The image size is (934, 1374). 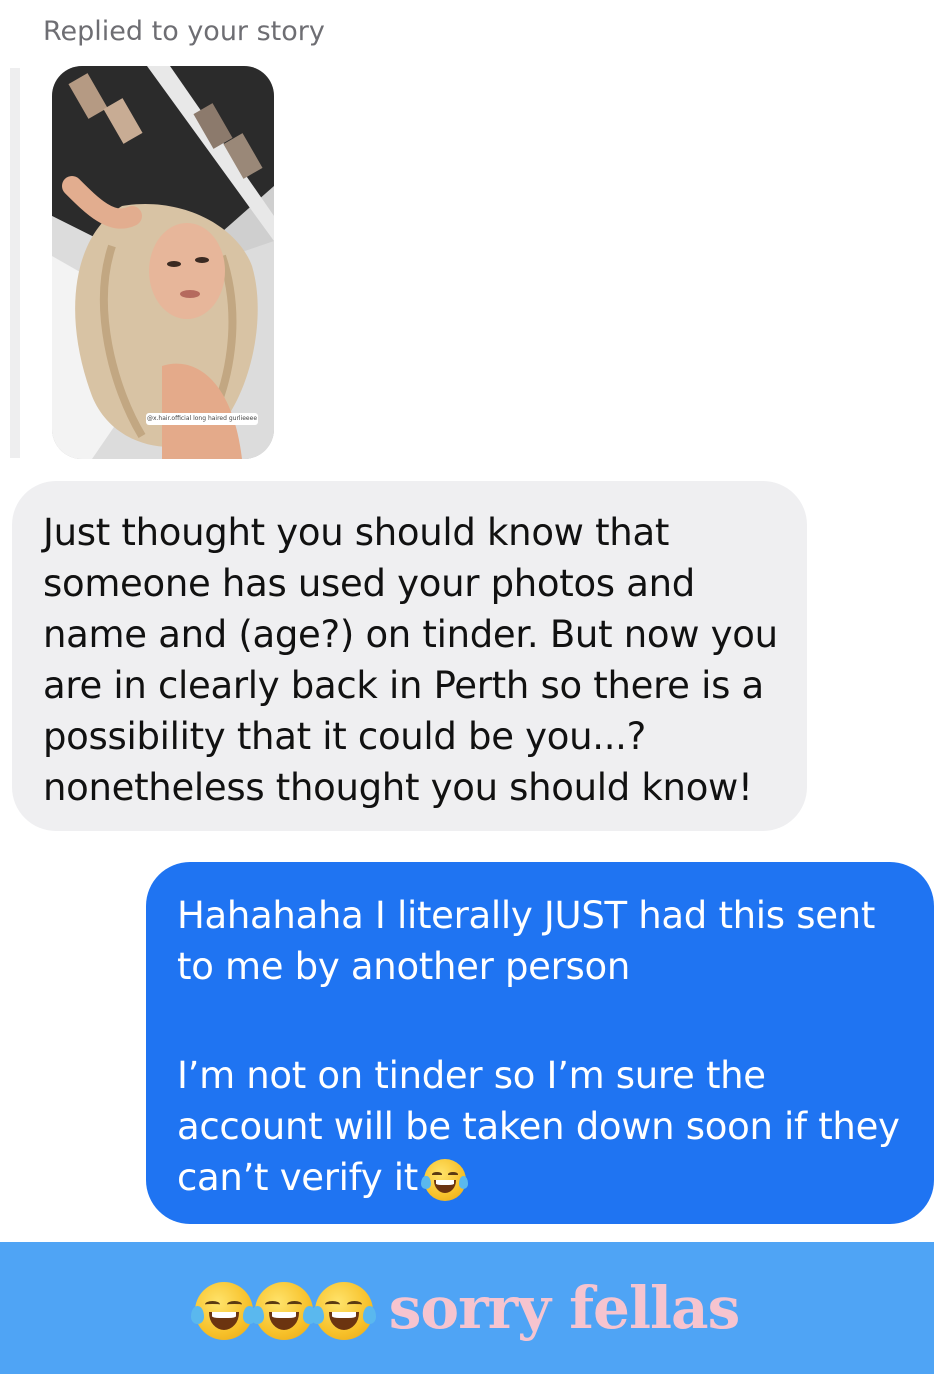 I want to click on sent-message-line: to me by another person, so click(x=403, y=966).